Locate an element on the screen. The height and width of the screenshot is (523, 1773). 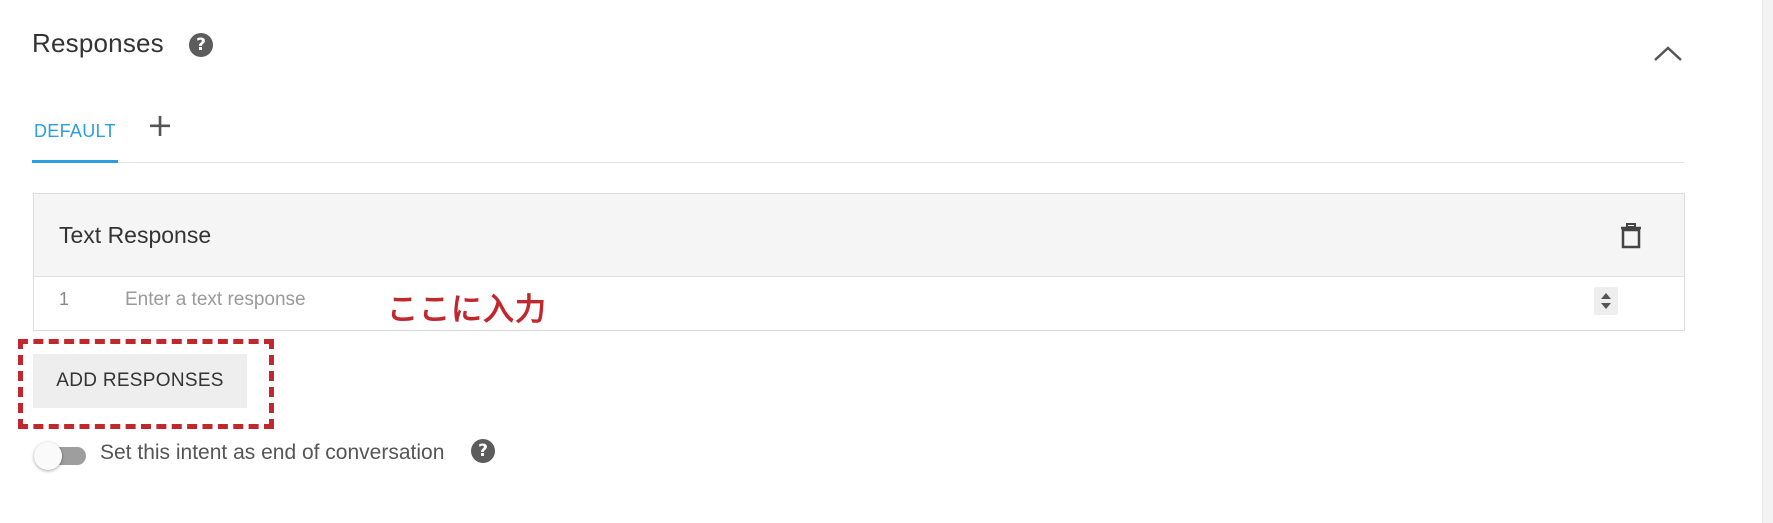
add-tab-plus-icon: + is located at coordinates (160, 125).